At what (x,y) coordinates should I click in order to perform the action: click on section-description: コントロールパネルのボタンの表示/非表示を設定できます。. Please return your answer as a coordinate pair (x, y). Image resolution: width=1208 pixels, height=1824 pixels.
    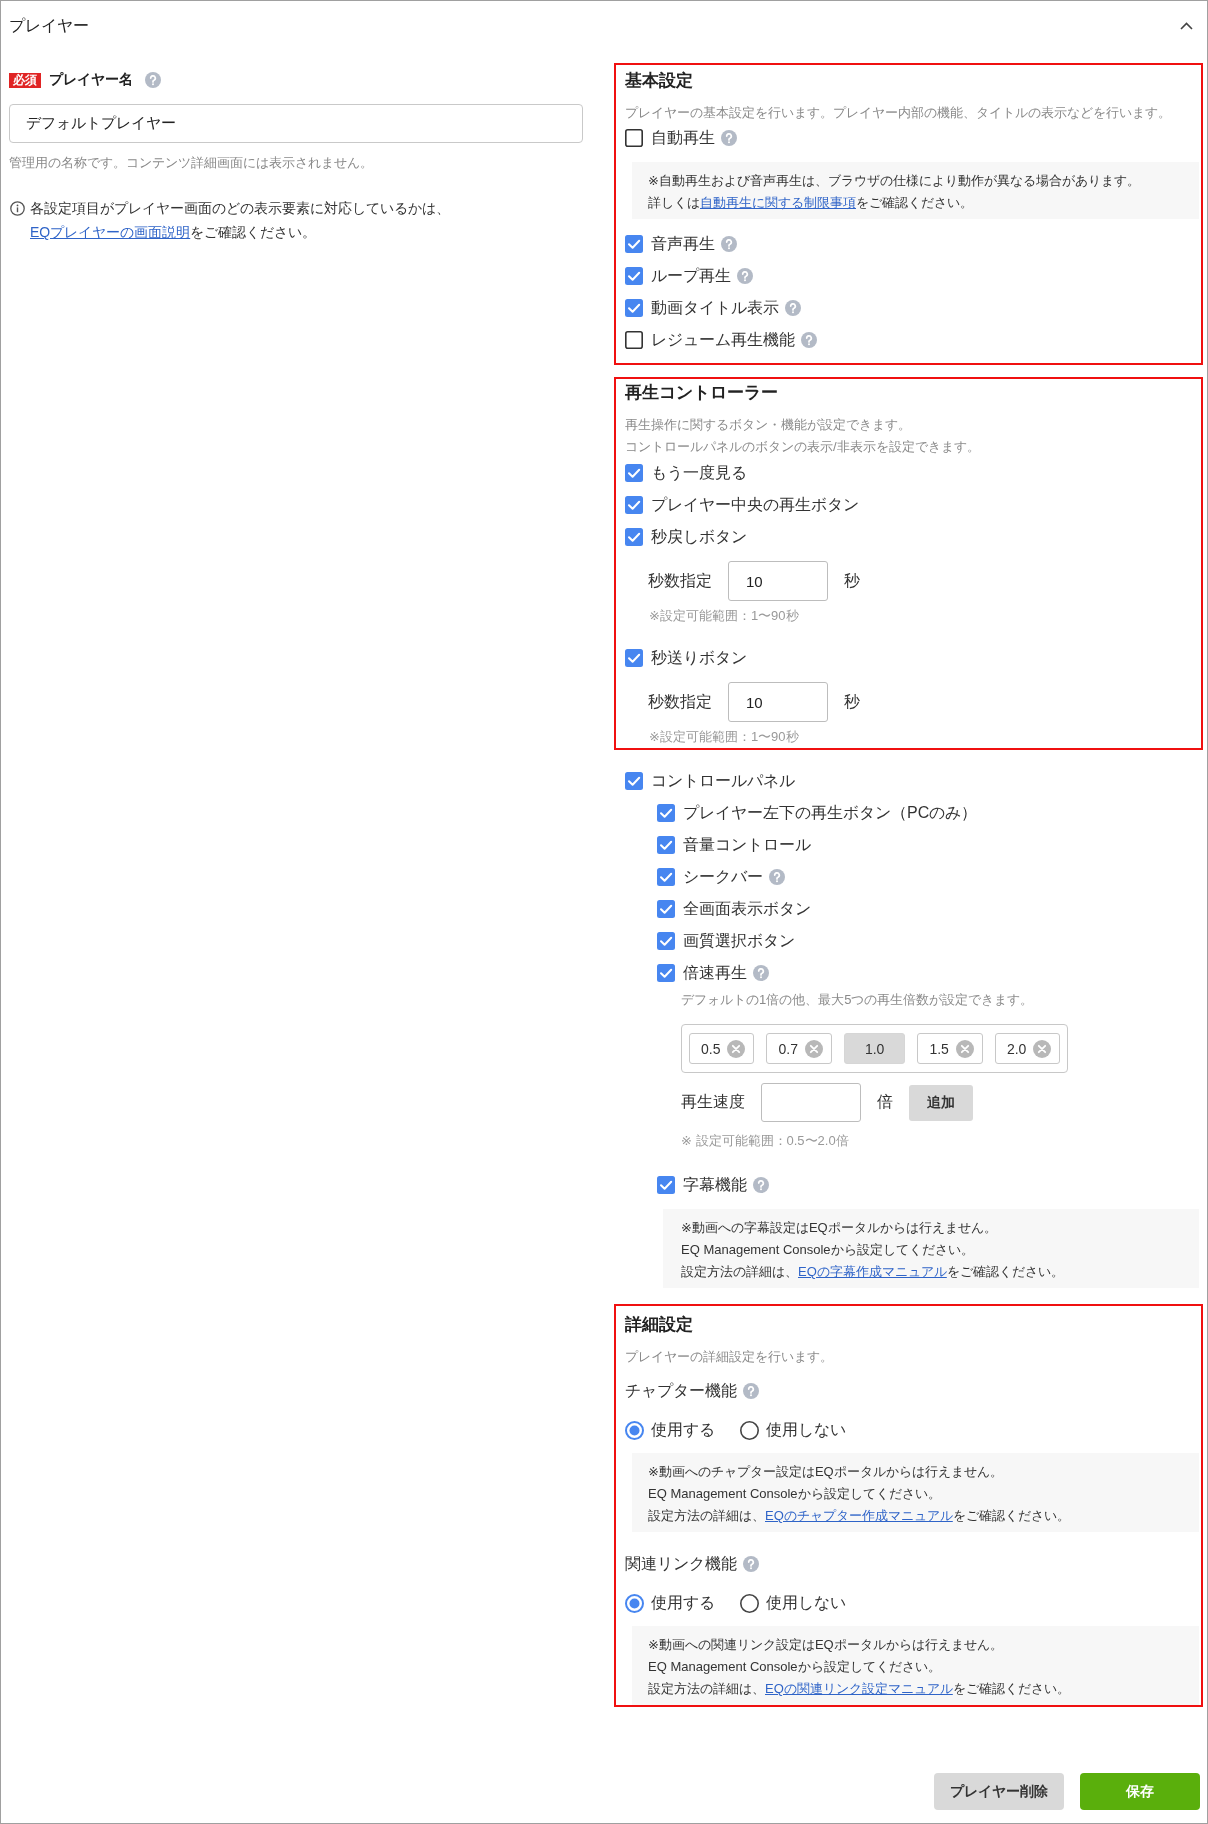
    Looking at the image, I should click on (803, 447).